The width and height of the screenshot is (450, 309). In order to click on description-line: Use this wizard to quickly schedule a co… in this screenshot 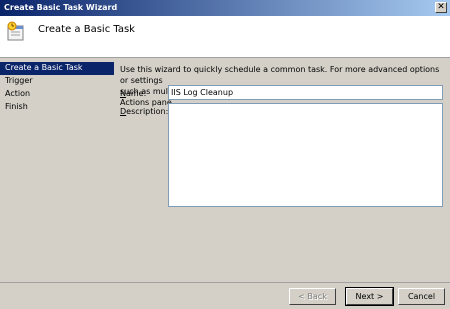, I will do `click(280, 75)`.